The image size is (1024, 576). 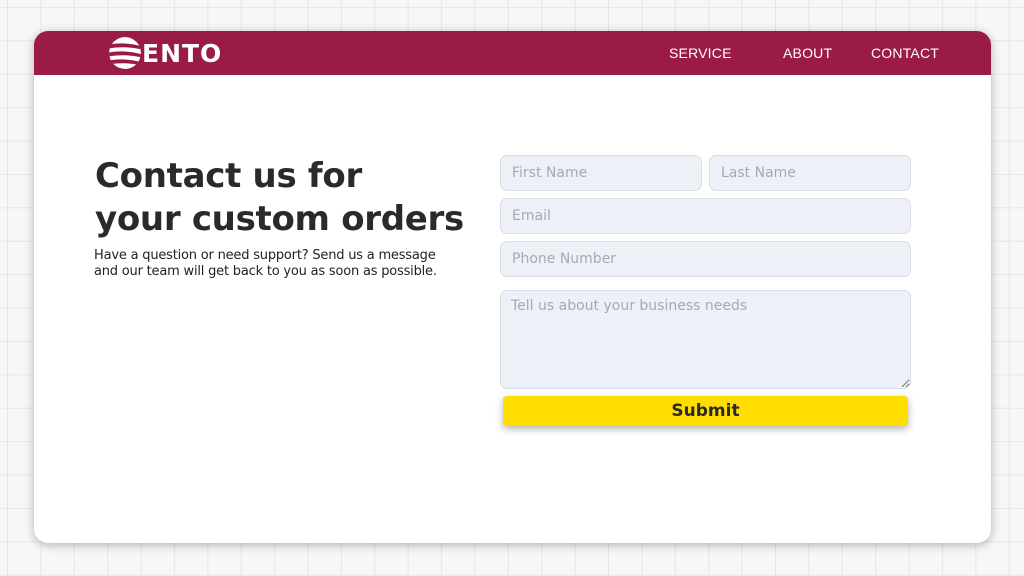 I want to click on last-name-field, so click(x=810, y=173).